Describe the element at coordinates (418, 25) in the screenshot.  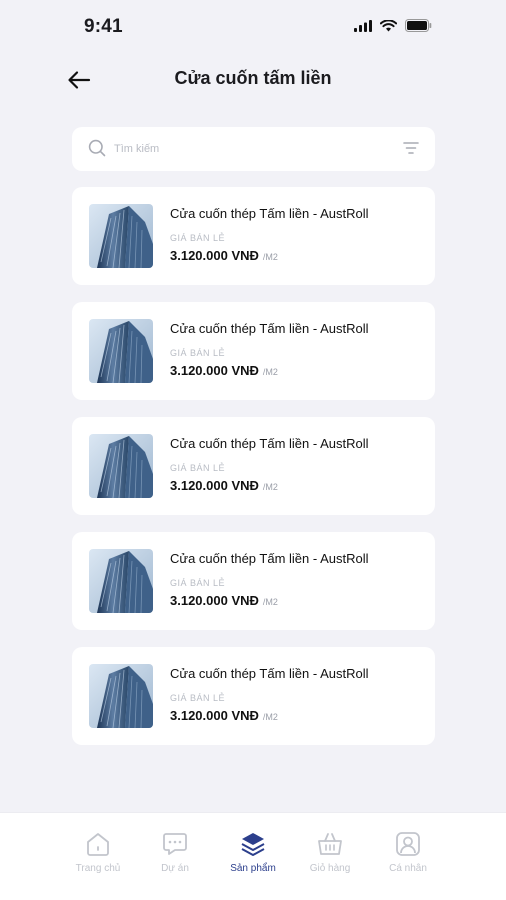
I see `battery-icon` at that location.